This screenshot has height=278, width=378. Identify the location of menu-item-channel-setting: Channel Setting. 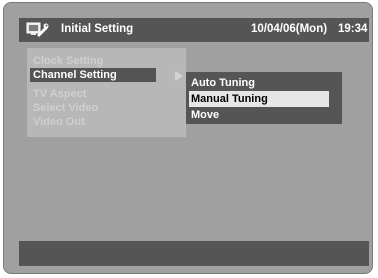
(93, 75).